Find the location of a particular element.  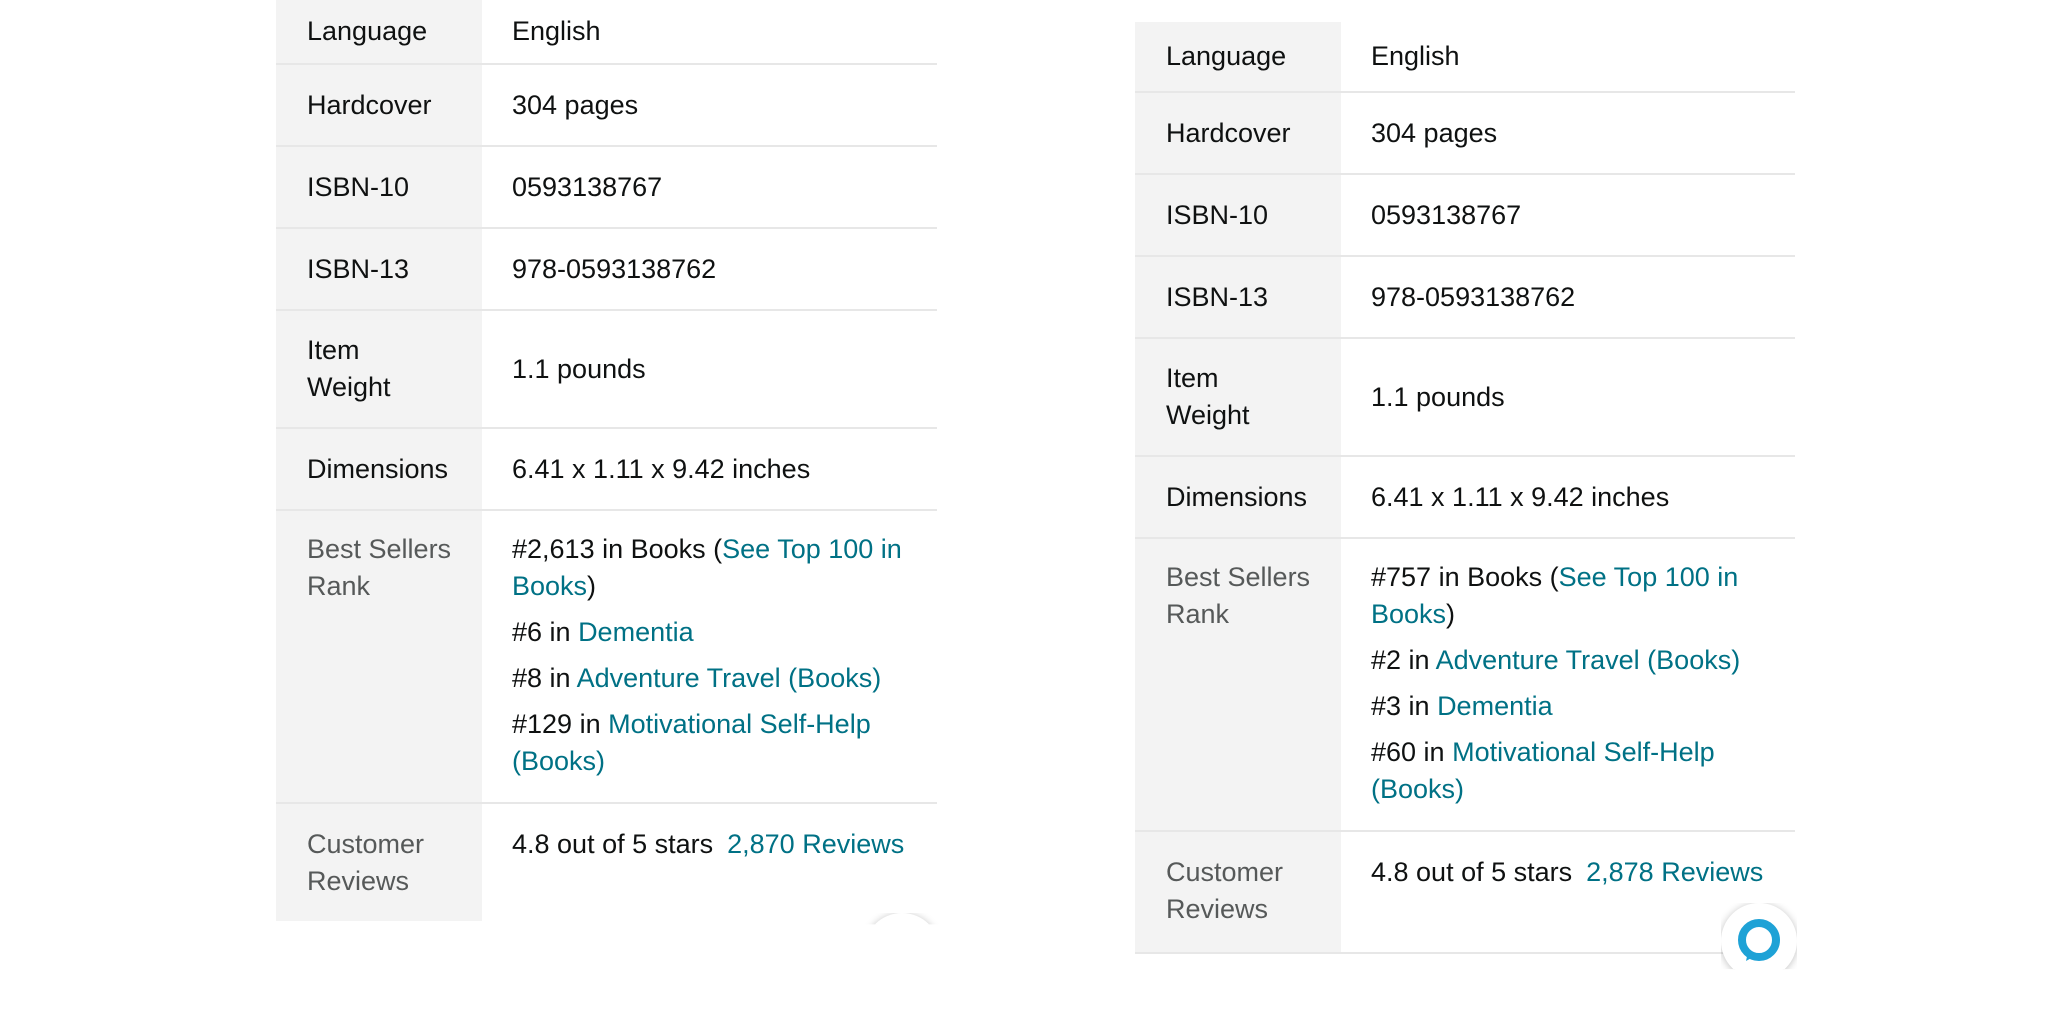

rank-item: #129 in Motivational Self-Help (Books) is located at coordinates (714, 743).